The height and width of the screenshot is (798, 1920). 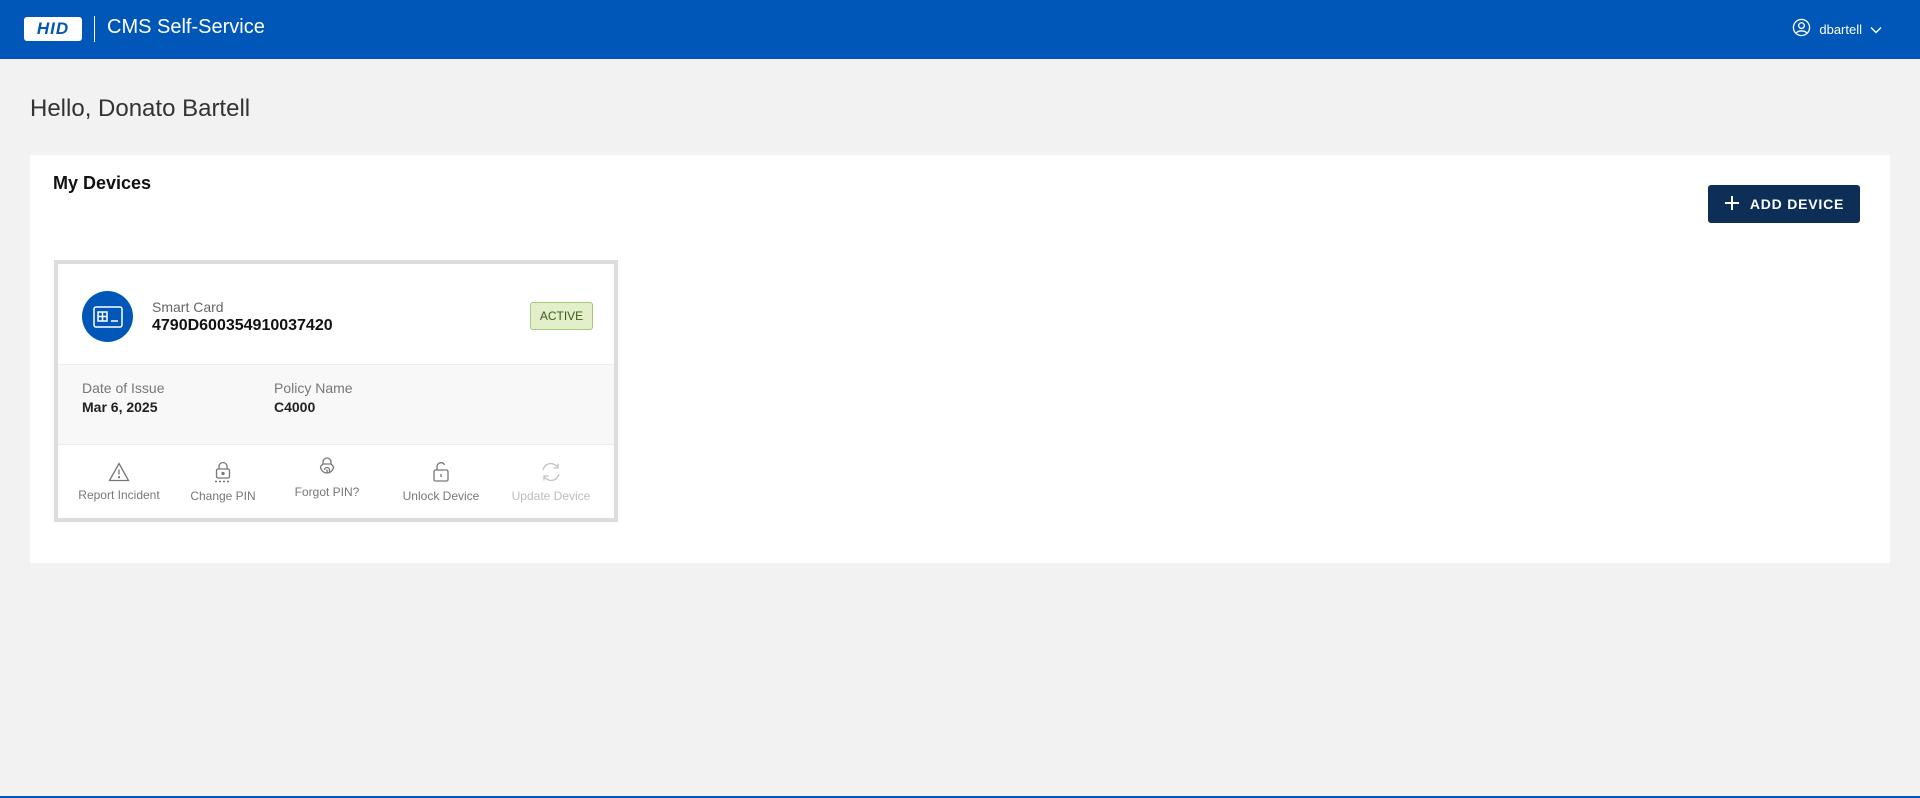 I want to click on report-incident-label: Report Incident, so click(x=119, y=495).